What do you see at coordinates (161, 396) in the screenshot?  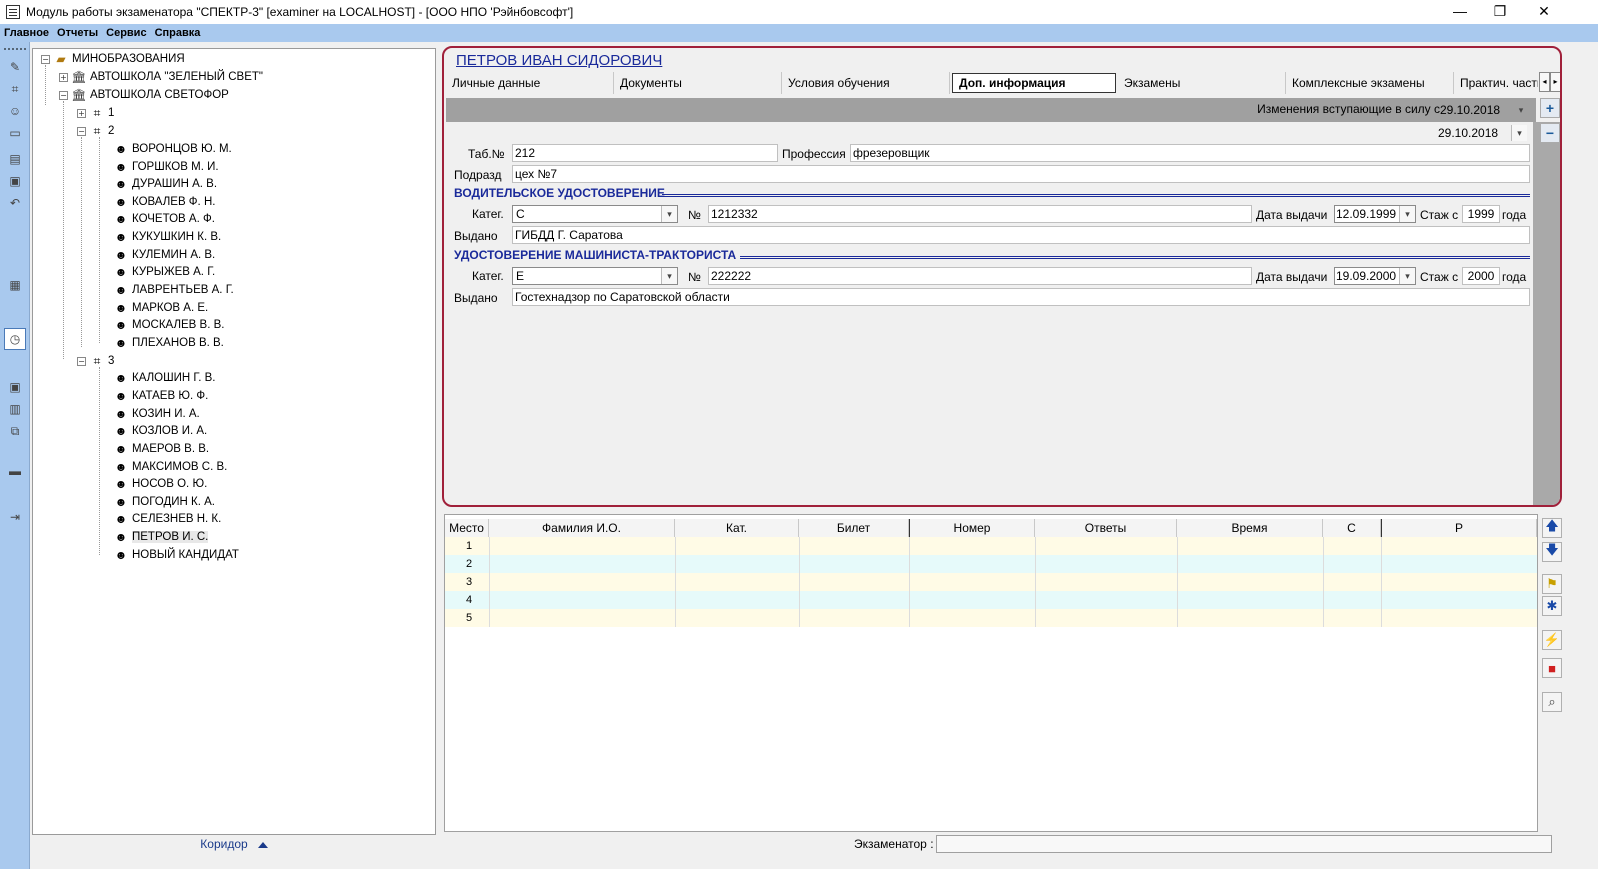 I see `tree-node-person: ☻ КАТАЕВ Ю. Ф.` at bounding box center [161, 396].